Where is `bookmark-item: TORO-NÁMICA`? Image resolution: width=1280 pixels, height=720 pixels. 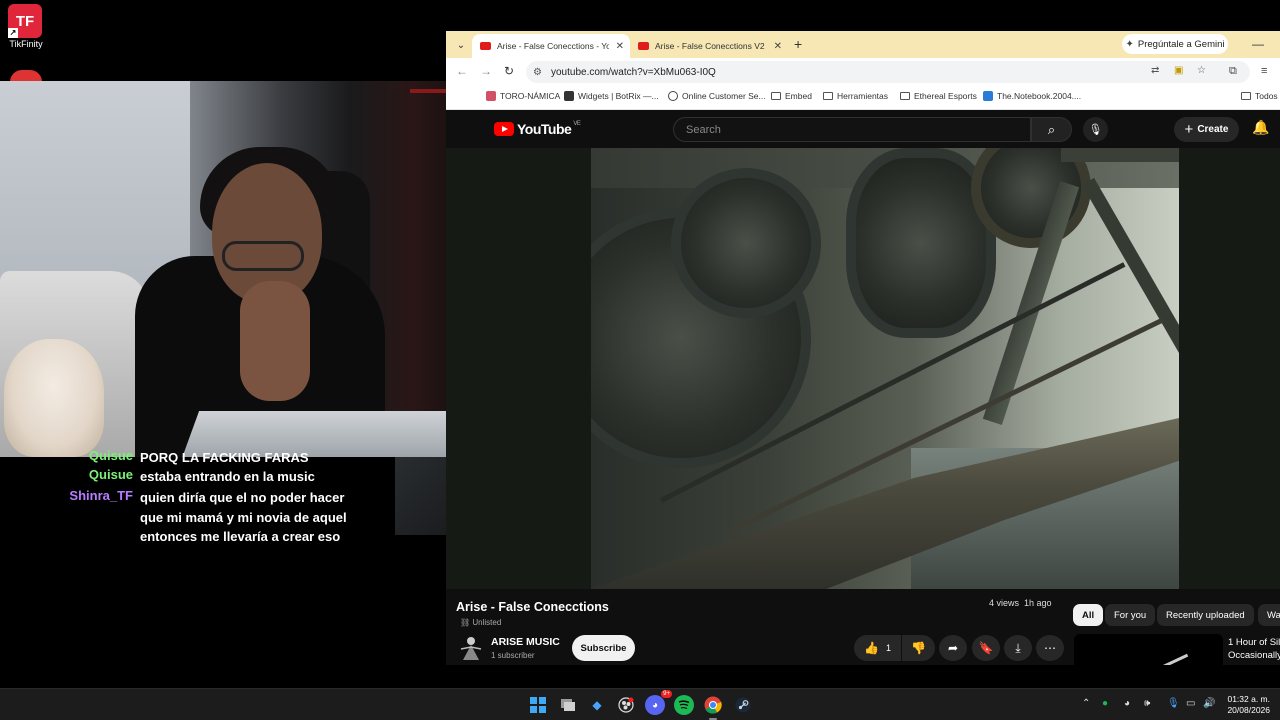 bookmark-item: TORO-NÁMICA is located at coordinates (523, 96).